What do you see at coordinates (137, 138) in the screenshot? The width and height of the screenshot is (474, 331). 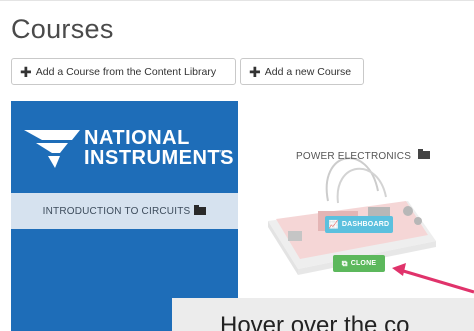 I see `logo-line-national: NATIONAL` at bounding box center [137, 138].